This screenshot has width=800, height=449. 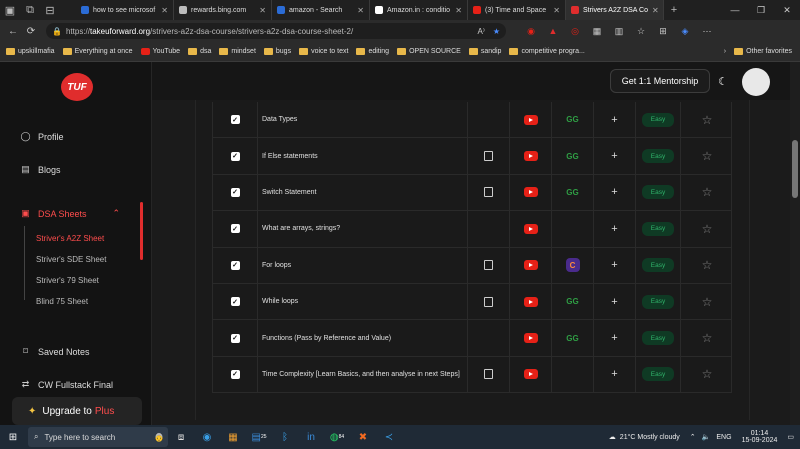 I want to click on split-screen-icon: ▥, so click(x=619, y=31).